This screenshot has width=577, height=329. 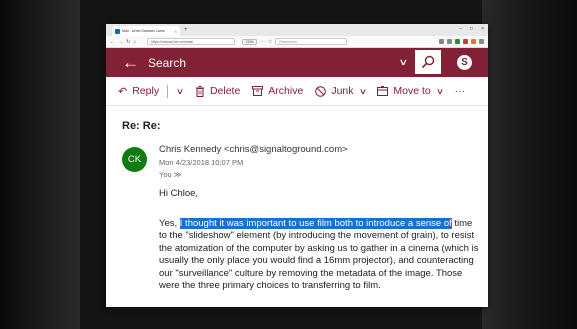 What do you see at coordinates (465, 41) in the screenshot?
I see `extension-red-icon` at bounding box center [465, 41].